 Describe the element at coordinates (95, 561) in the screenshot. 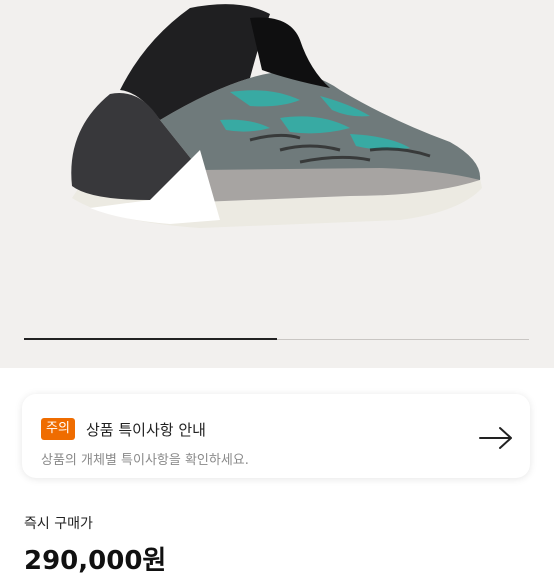

I see `instant-purchase-price: 290,000원` at that location.